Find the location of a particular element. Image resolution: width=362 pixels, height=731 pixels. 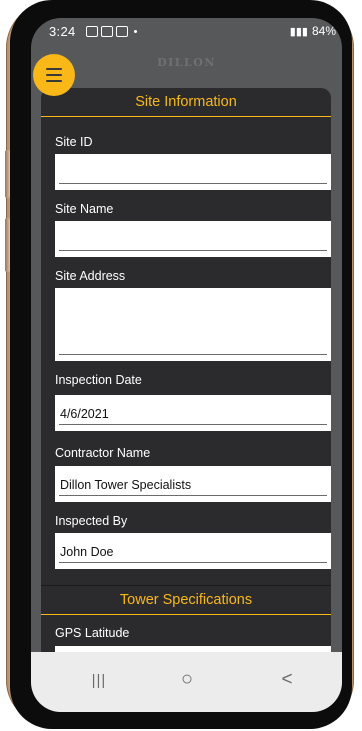

section-header-tower-specifications: Tower Specifications is located at coordinates (186, 600).